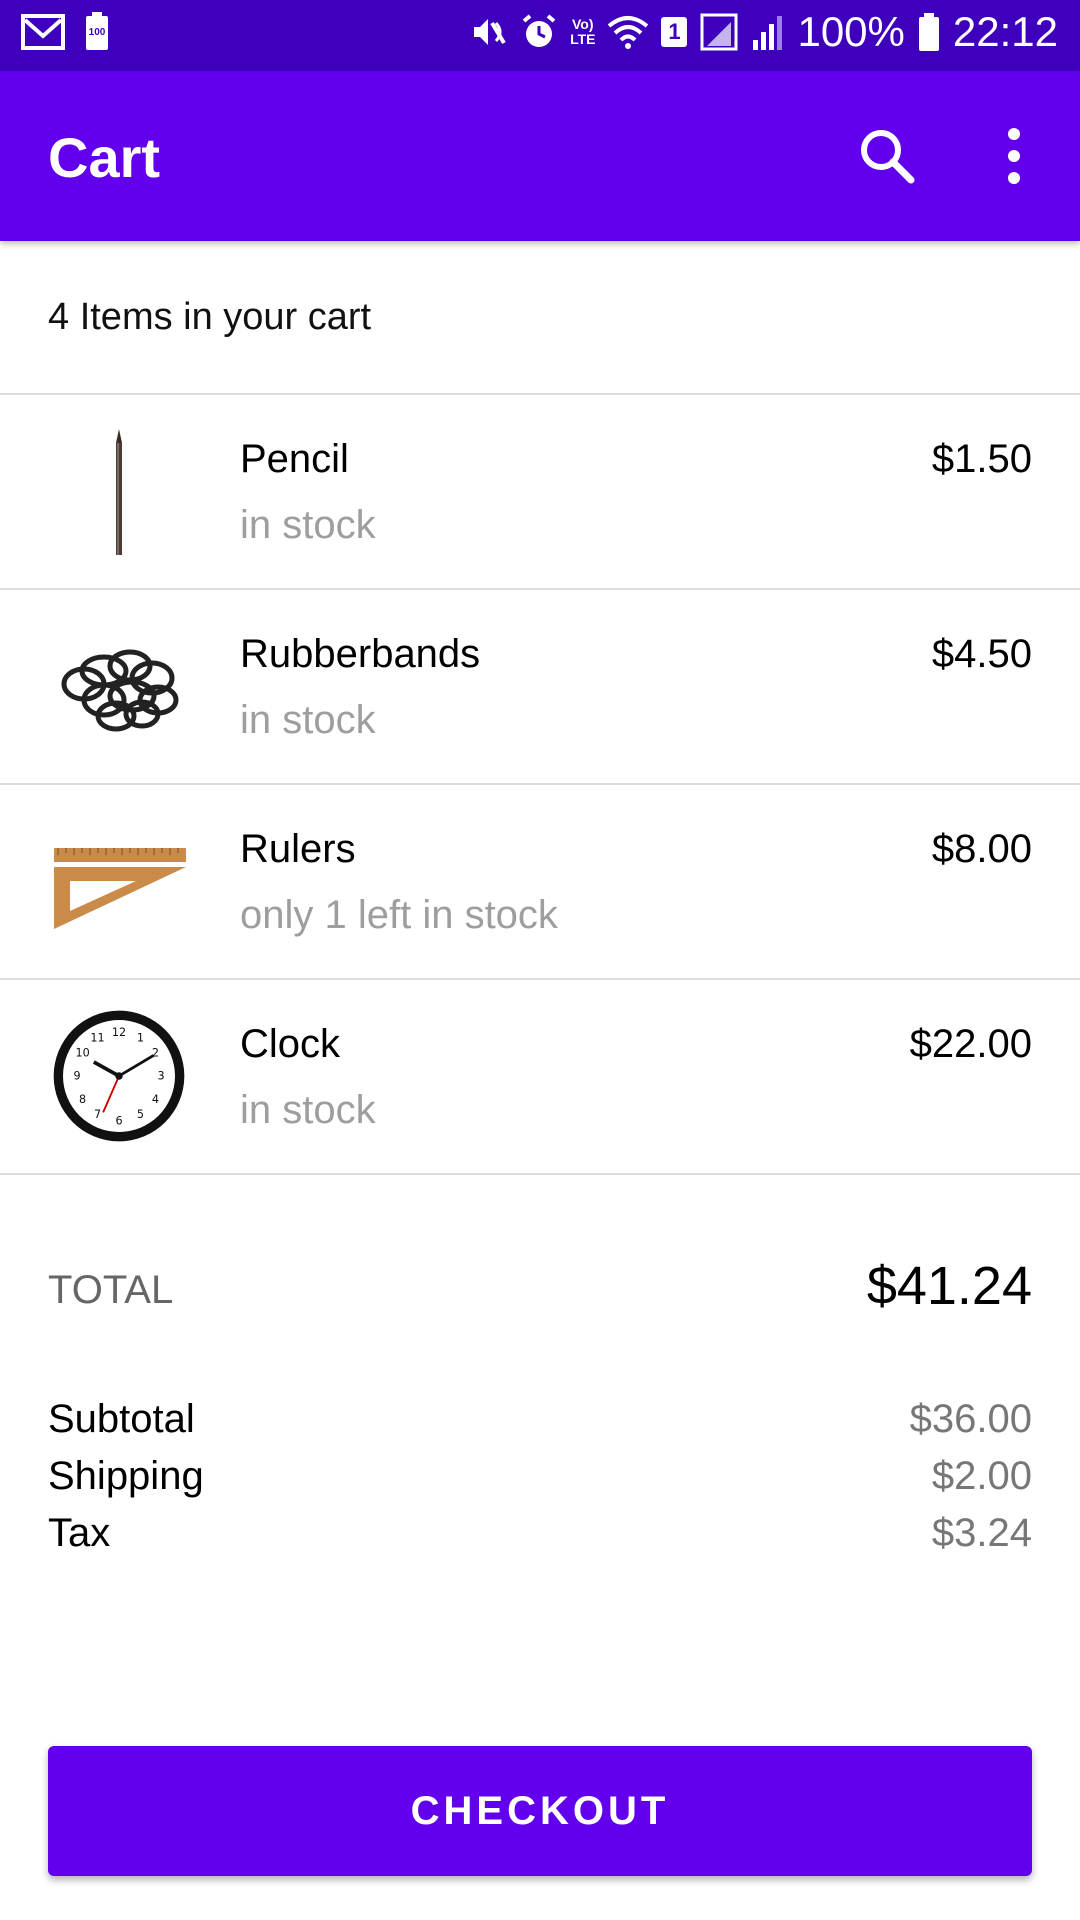  Describe the element at coordinates (540, 491) in the screenshot. I see `cart-item-pencil: Pencil in stock $1.50` at that location.